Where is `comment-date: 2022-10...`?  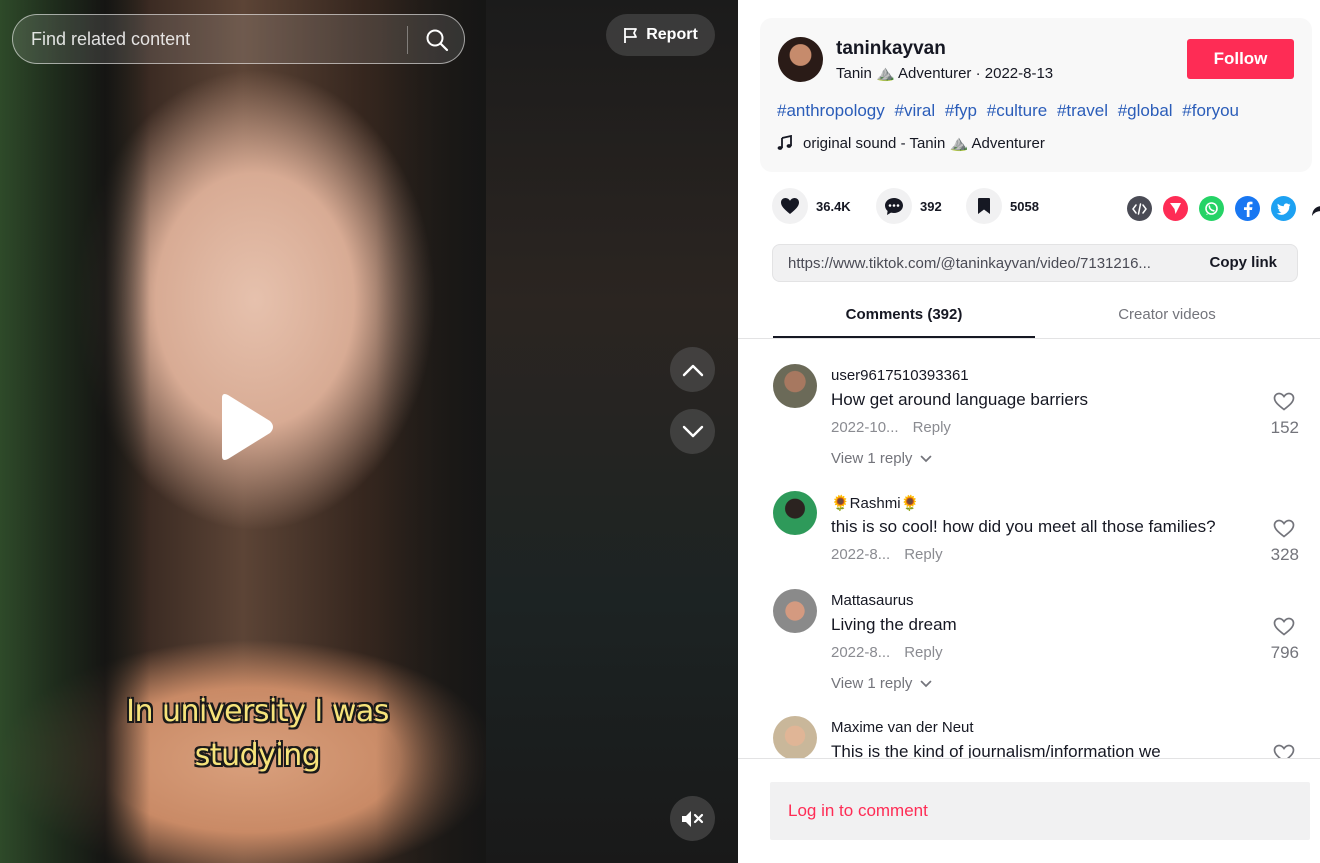
comment-date: 2022-10... is located at coordinates (865, 427).